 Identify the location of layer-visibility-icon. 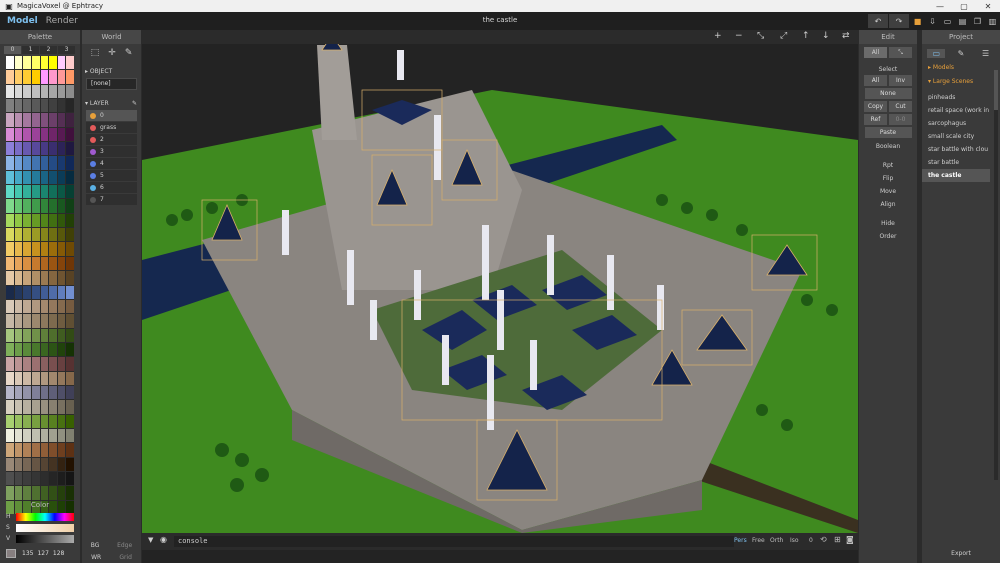
(93, 187).